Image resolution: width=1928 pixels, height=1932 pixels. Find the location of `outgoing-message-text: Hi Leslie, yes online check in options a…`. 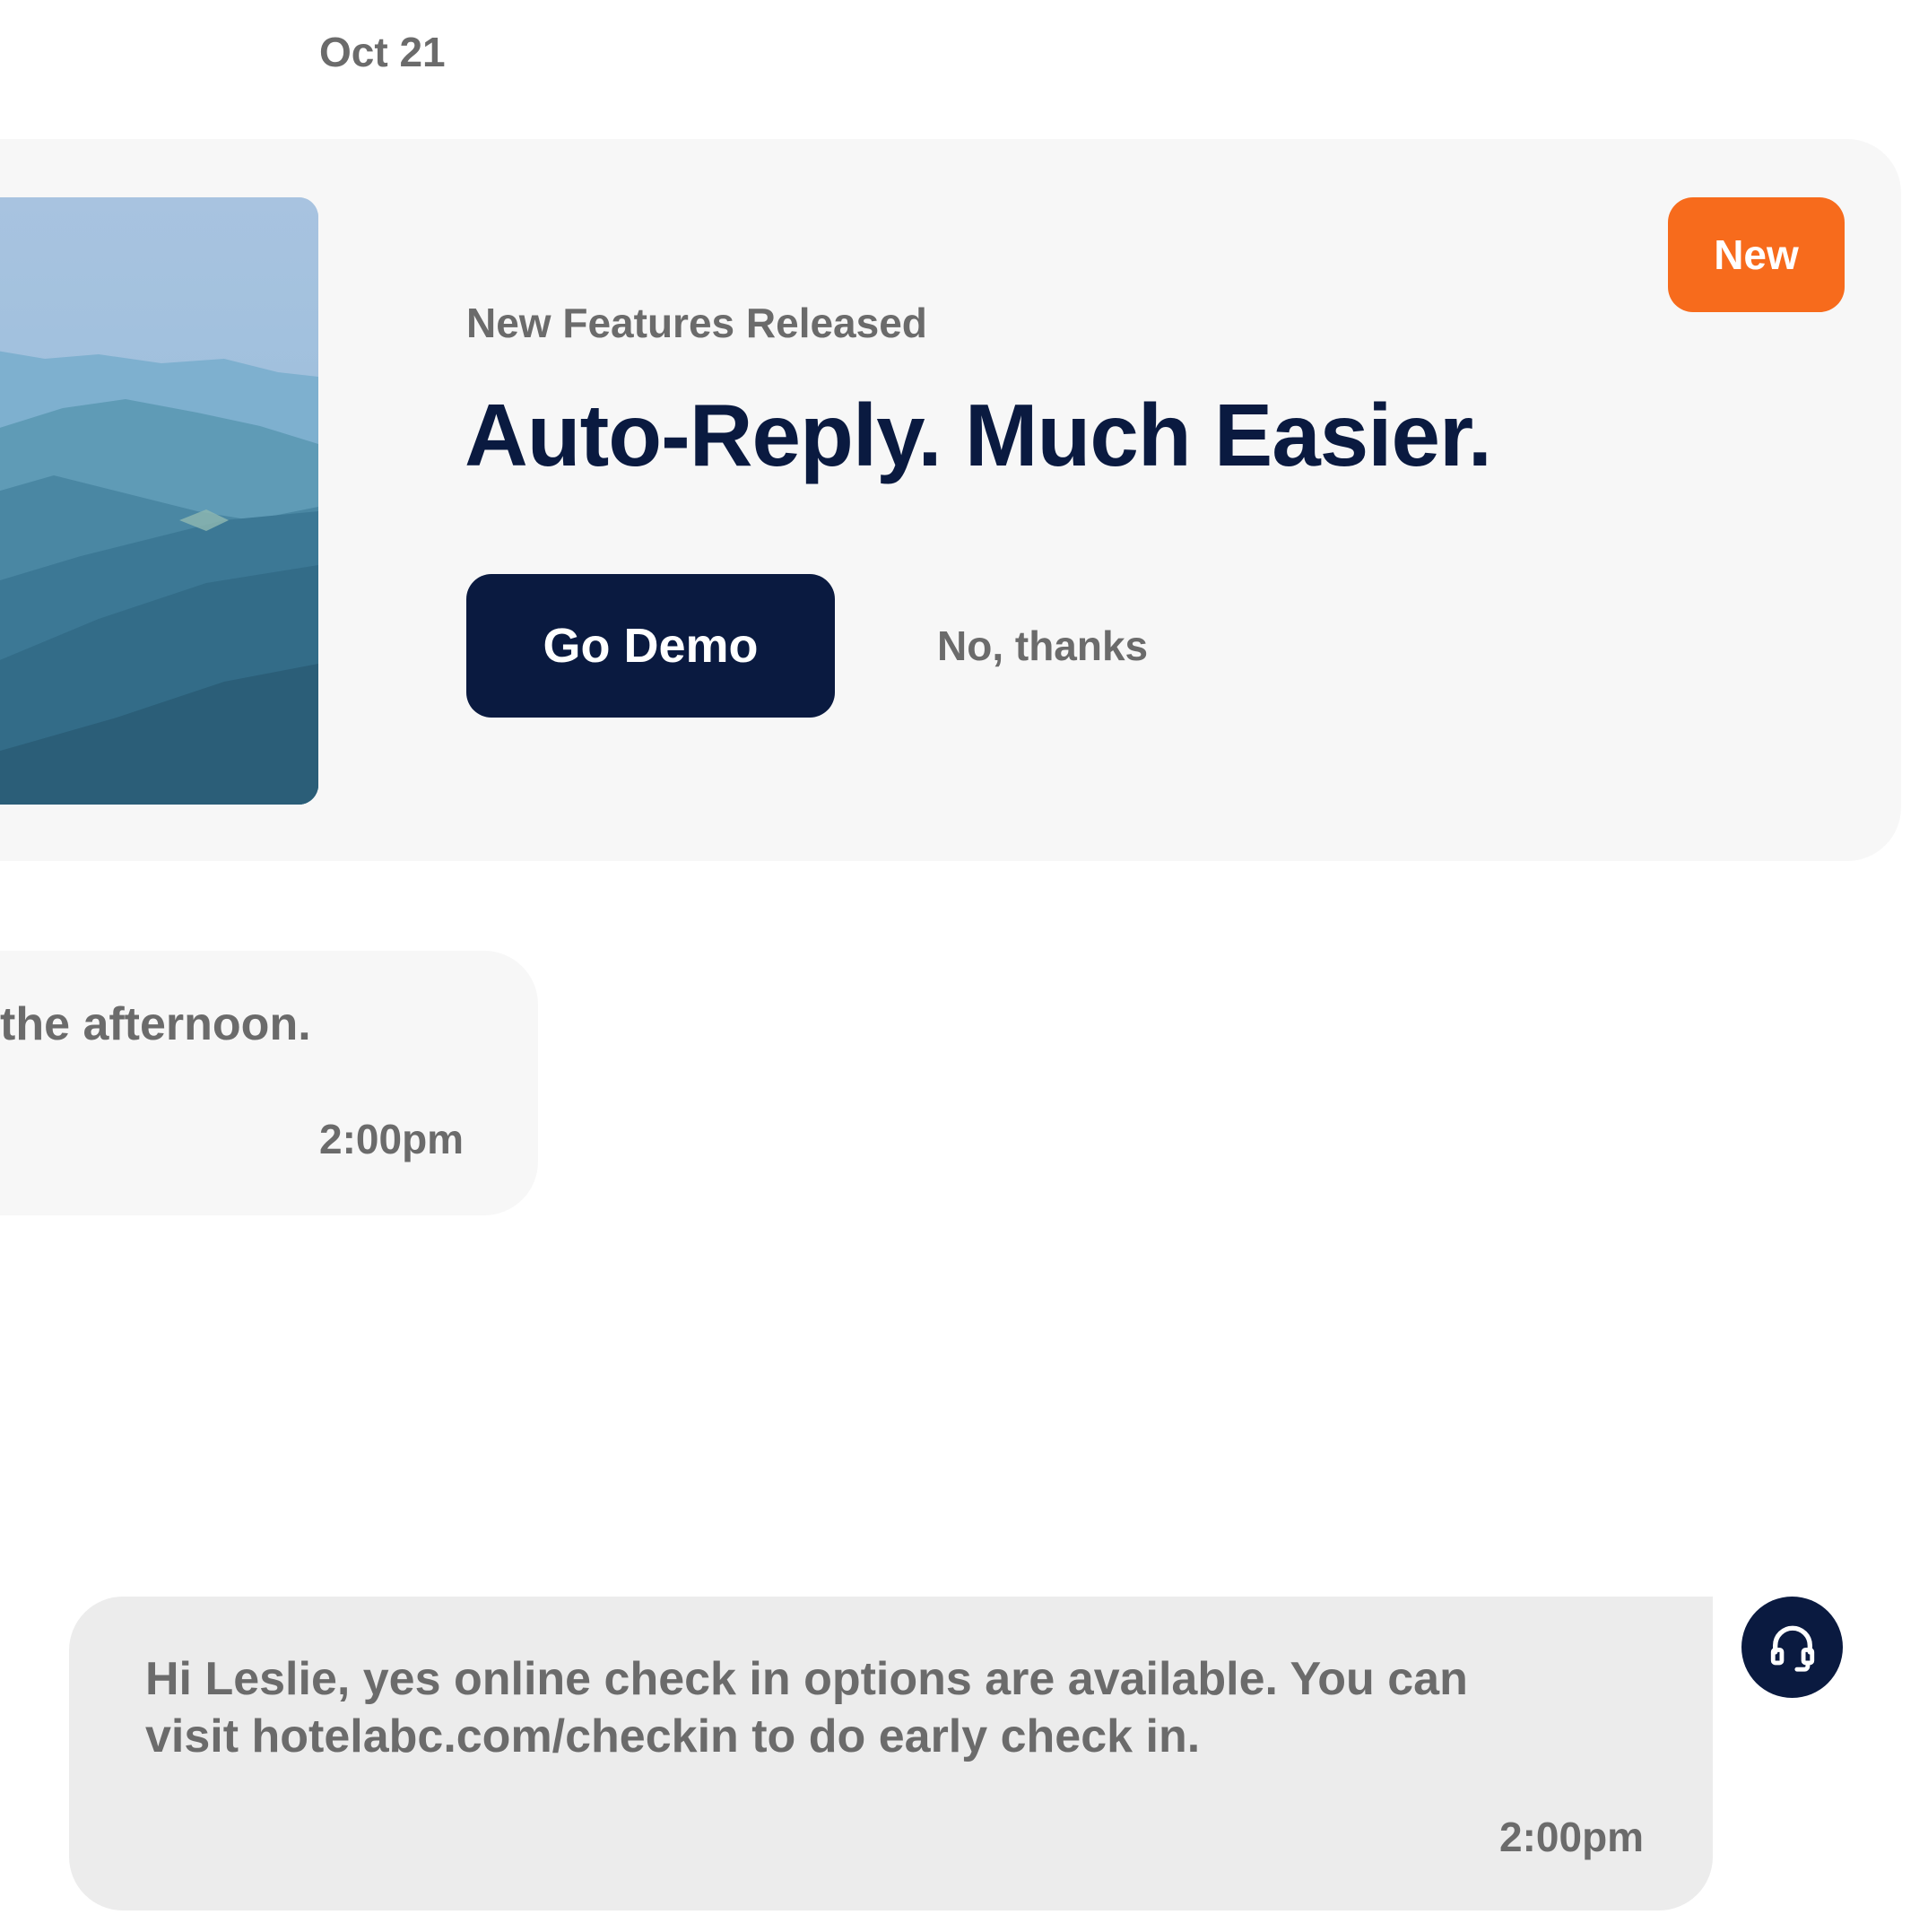

outgoing-message-text: Hi Leslie, yes online check in options a… is located at coordinates (807, 1707).